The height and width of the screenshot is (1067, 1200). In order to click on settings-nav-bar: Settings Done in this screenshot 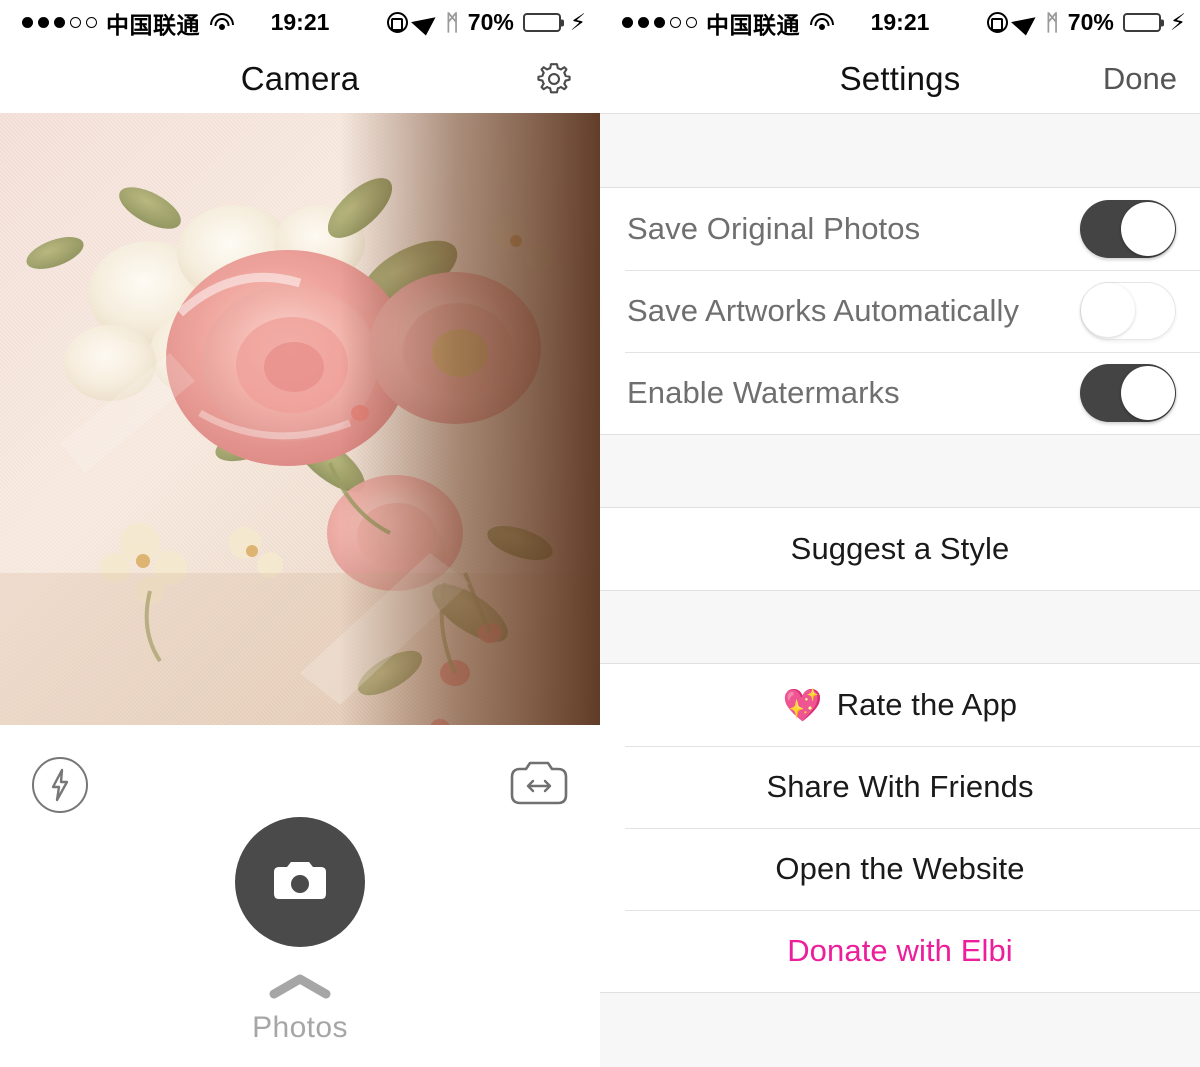, I will do `click(900, 79)`.